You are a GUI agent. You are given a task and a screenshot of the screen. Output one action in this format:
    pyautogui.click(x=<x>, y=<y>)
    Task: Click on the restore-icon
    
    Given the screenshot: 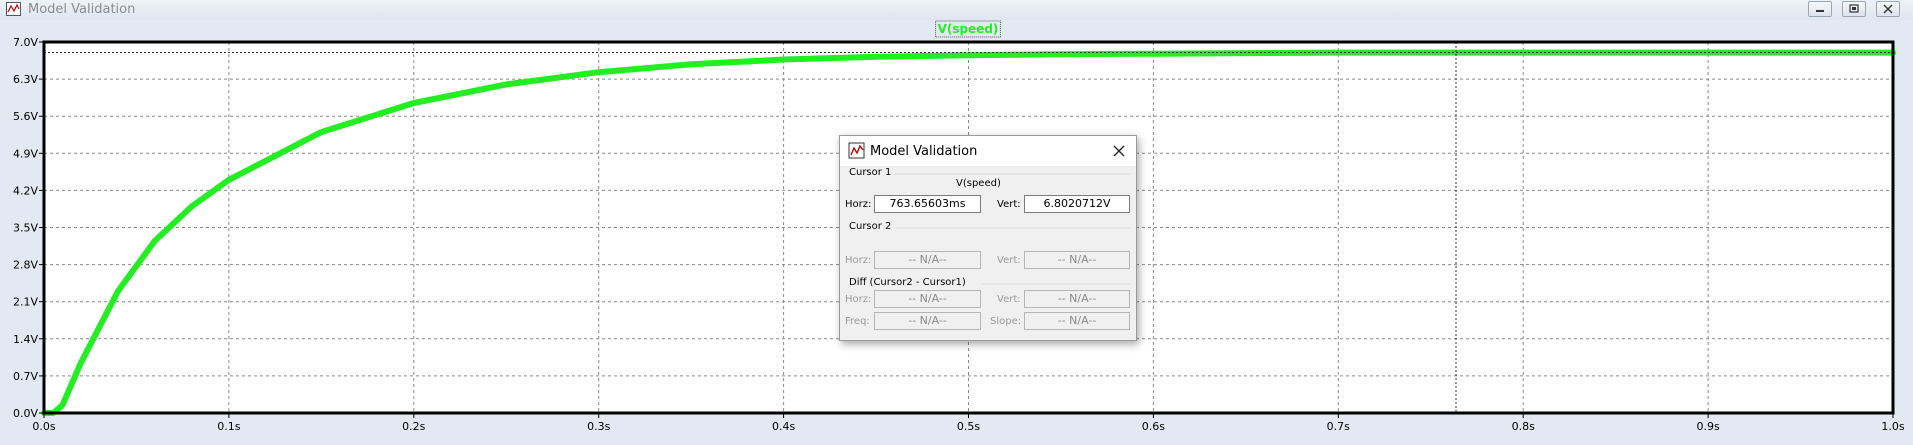 What is the action you would take?
    pyautogui.click(x=1854, y=8)
    